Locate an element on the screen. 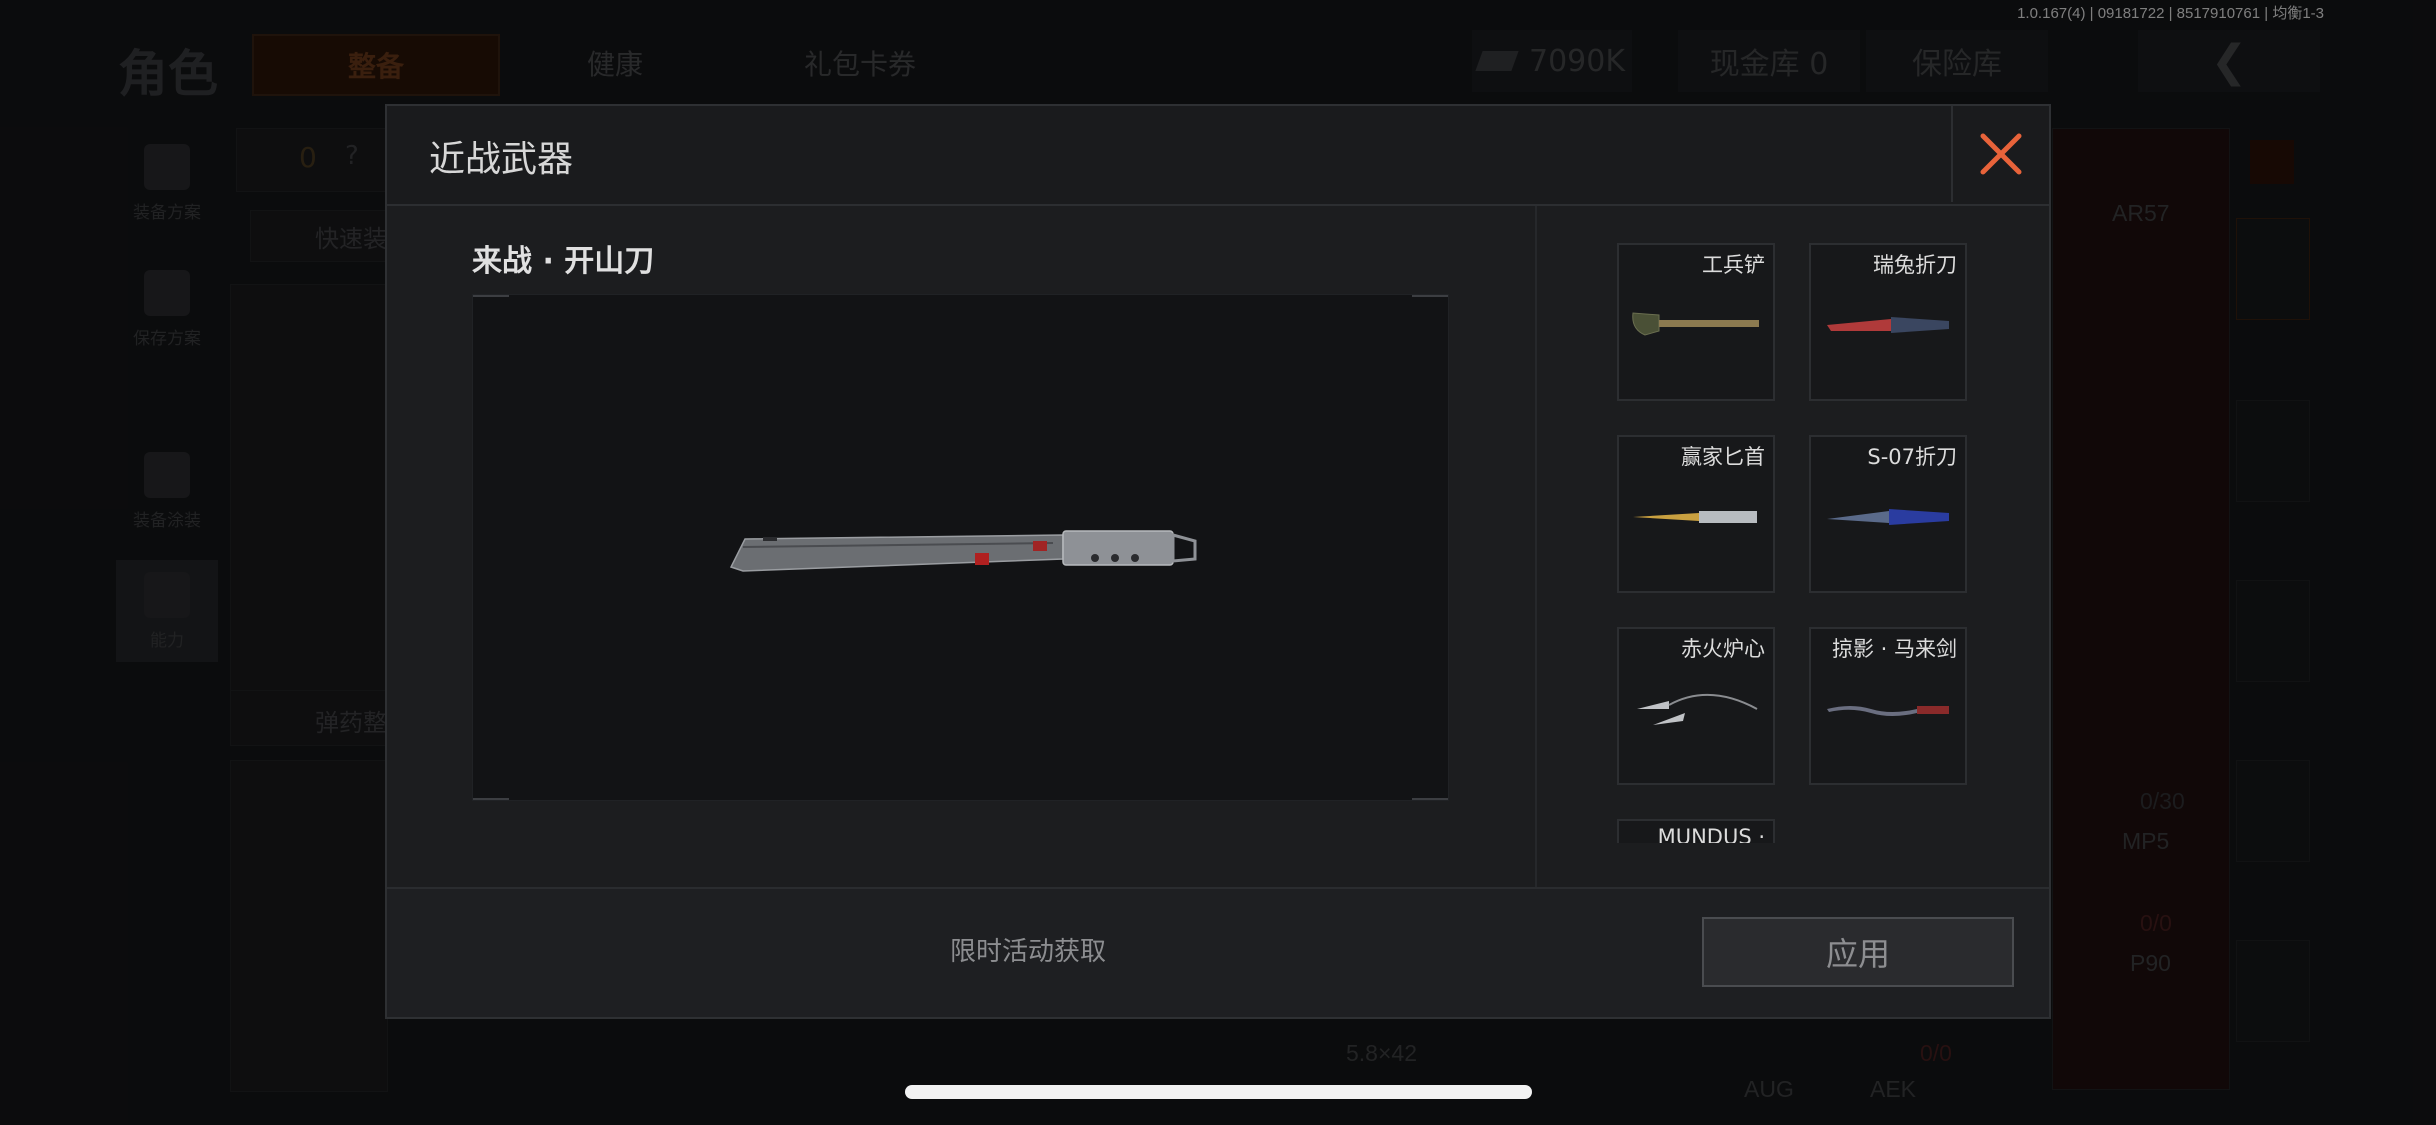 Image resolution: width=2436 pixels, height=1125 pixels. acquire-hint: 限时活动获取 is located at coordinates (1028, 952).